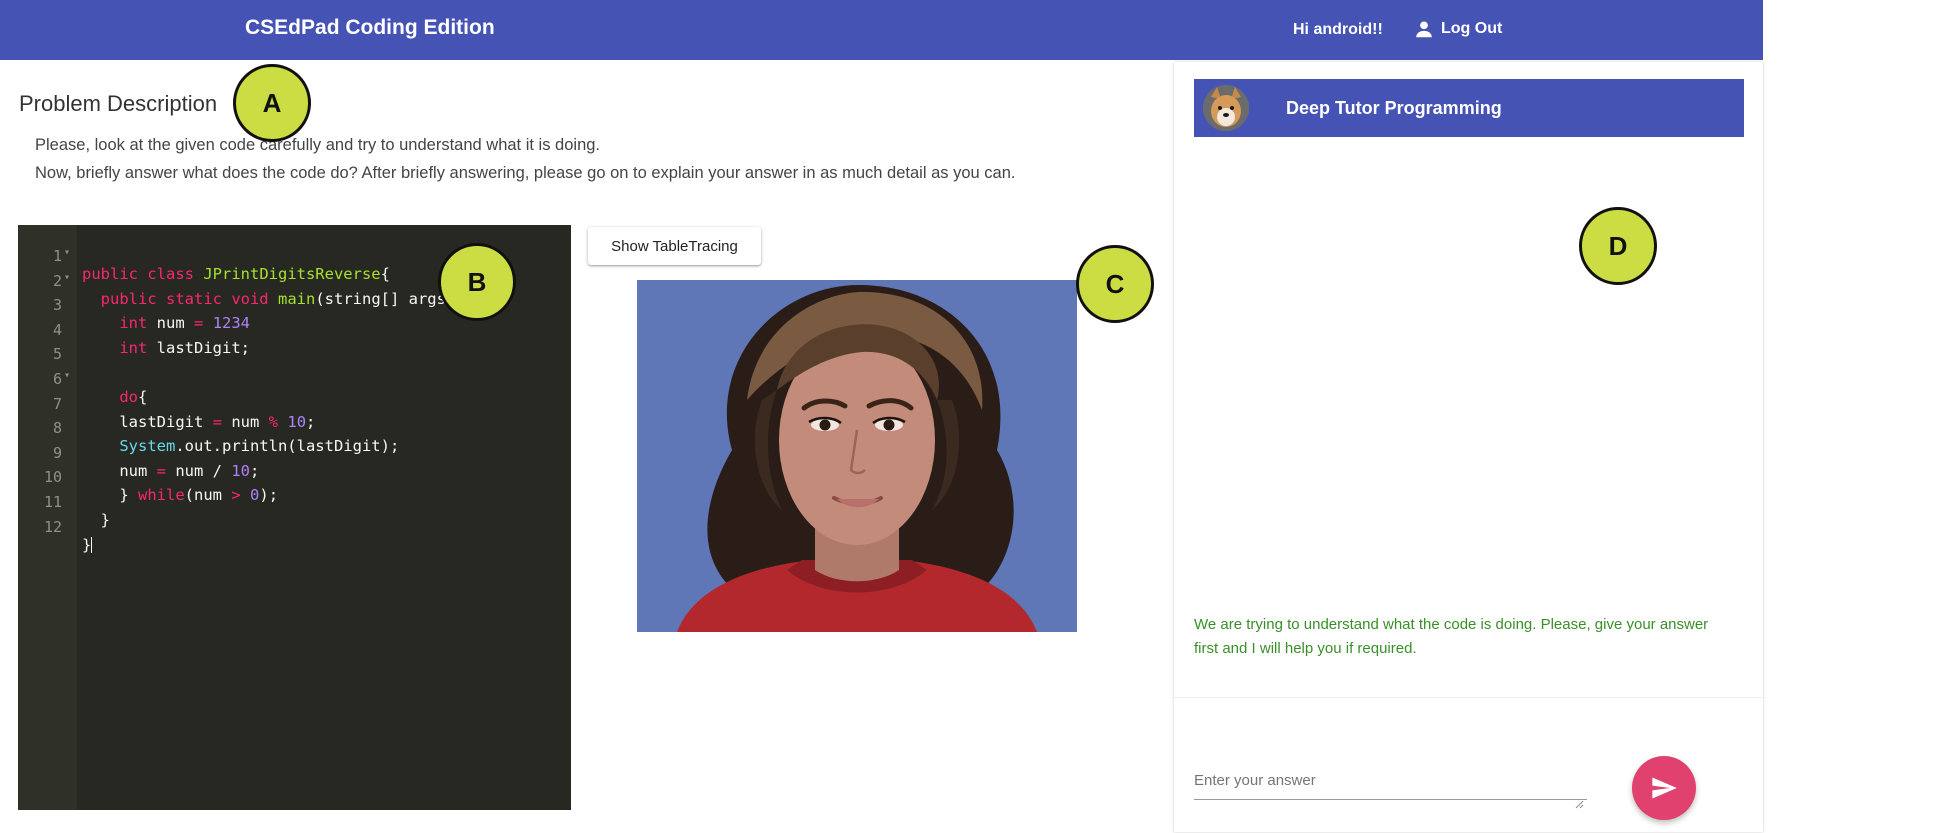 This screenshot has height=833, width=1950. Describe the element at coordinates (674, 246) in the screenshot. I see `show-table-tracing-button: Show TableTracing` at that location.